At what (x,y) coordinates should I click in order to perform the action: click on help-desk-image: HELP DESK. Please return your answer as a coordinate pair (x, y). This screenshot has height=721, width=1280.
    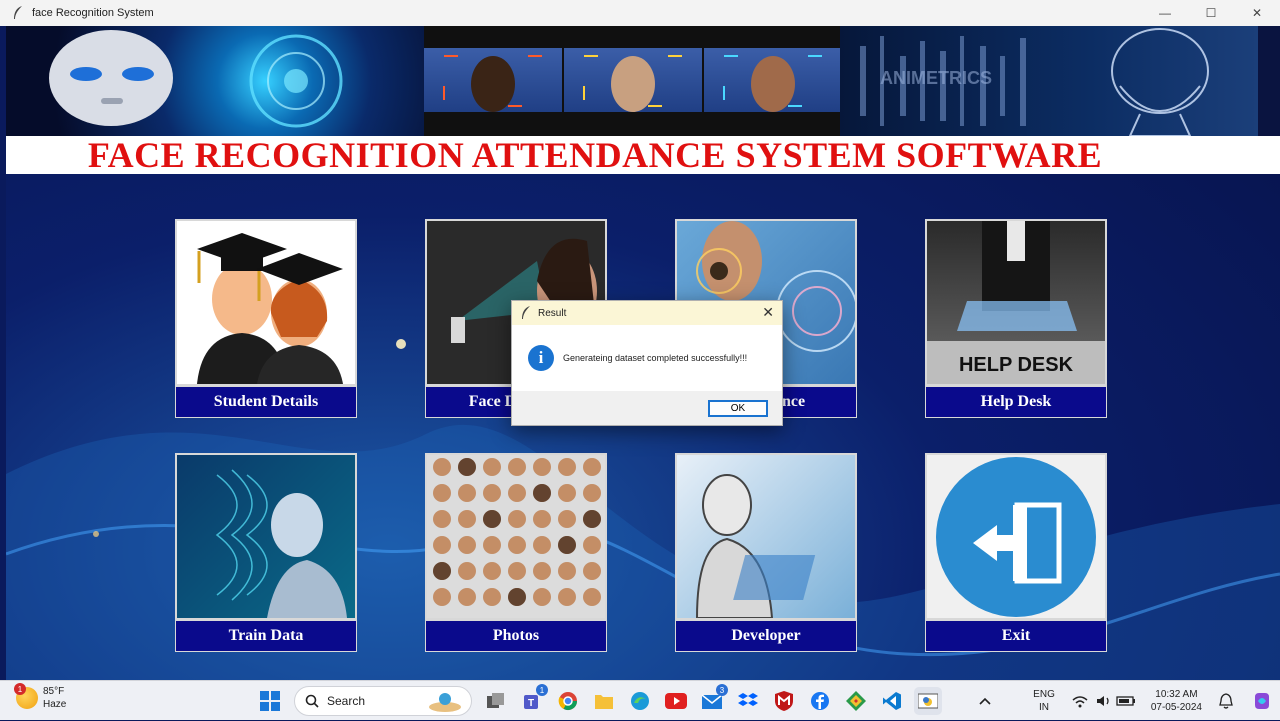
    Looking at the image, I should click on (1016, 302).